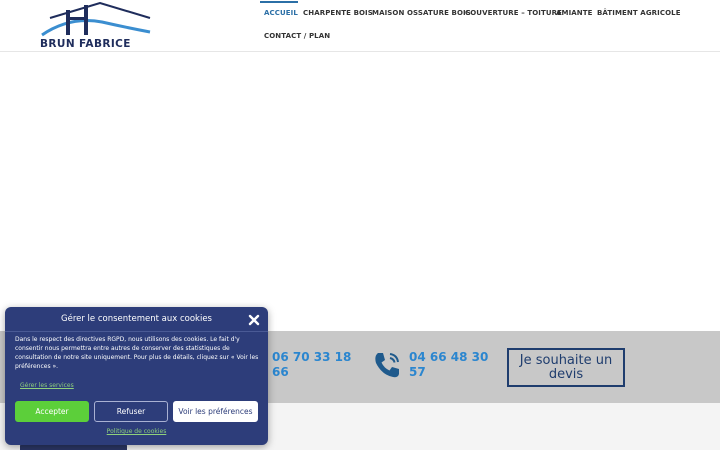 The image size is (720, 450). Describe the element at coordinates (387, 365) in the screenshot. I see `phone-icon` at that location.